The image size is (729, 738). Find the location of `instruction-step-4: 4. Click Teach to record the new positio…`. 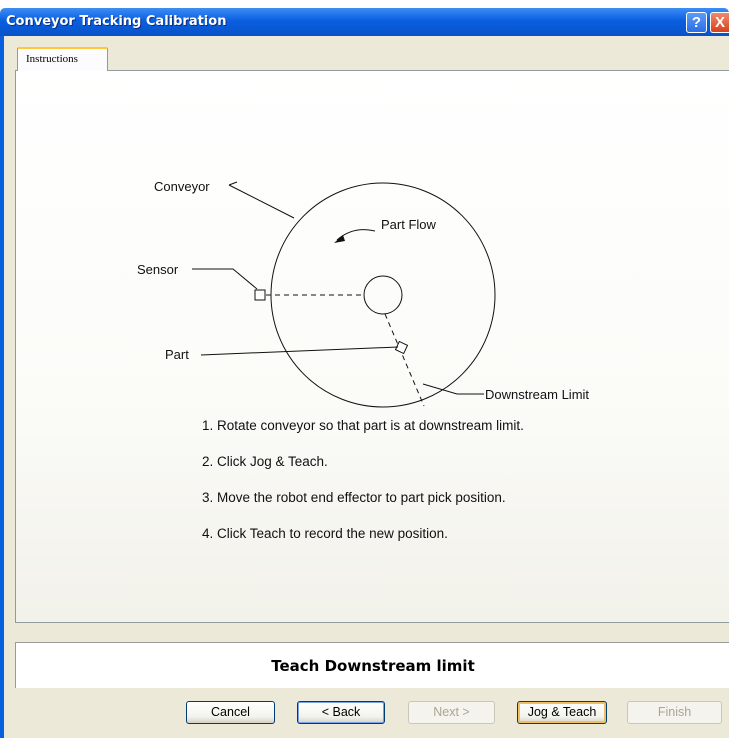

instruction-step-4: 4. Click Teach to record the new positio… is located at coordinates (325, 533).